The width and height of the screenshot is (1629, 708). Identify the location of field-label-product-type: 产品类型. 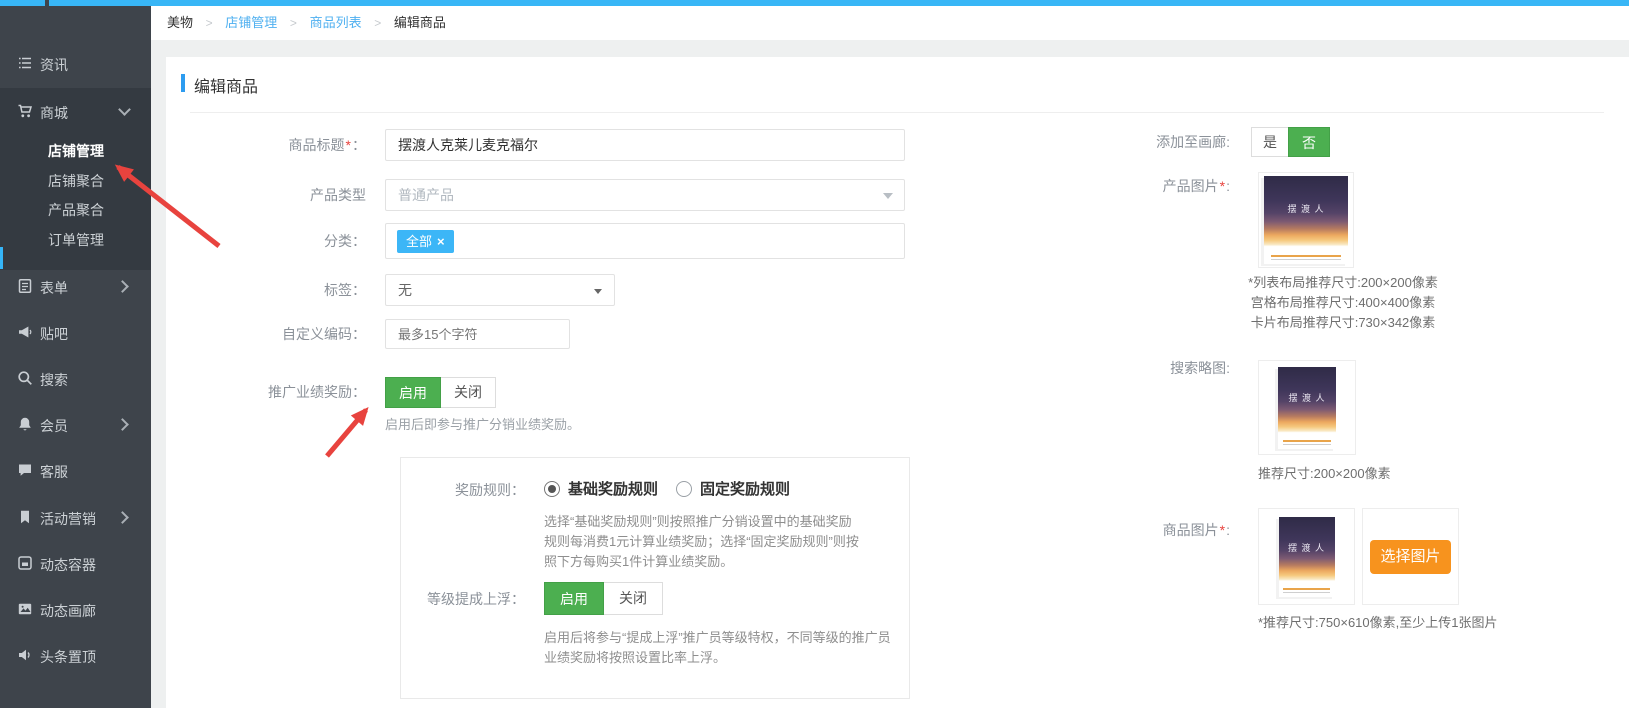
(338, 195).